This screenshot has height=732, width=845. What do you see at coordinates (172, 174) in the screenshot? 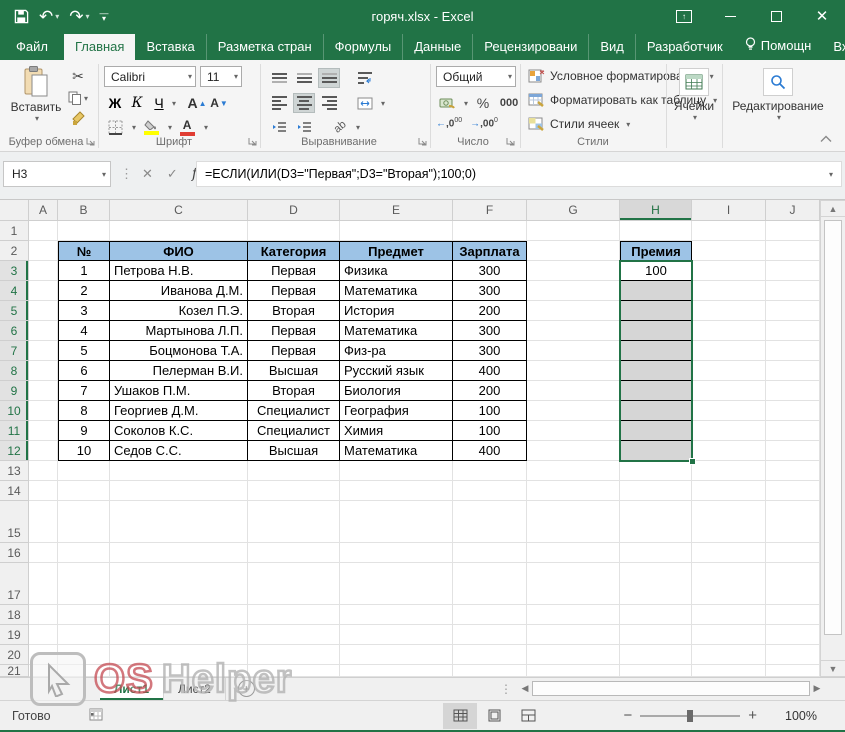
I see `confirm-entry-icon: ✓` at bounding box center [172, 174].